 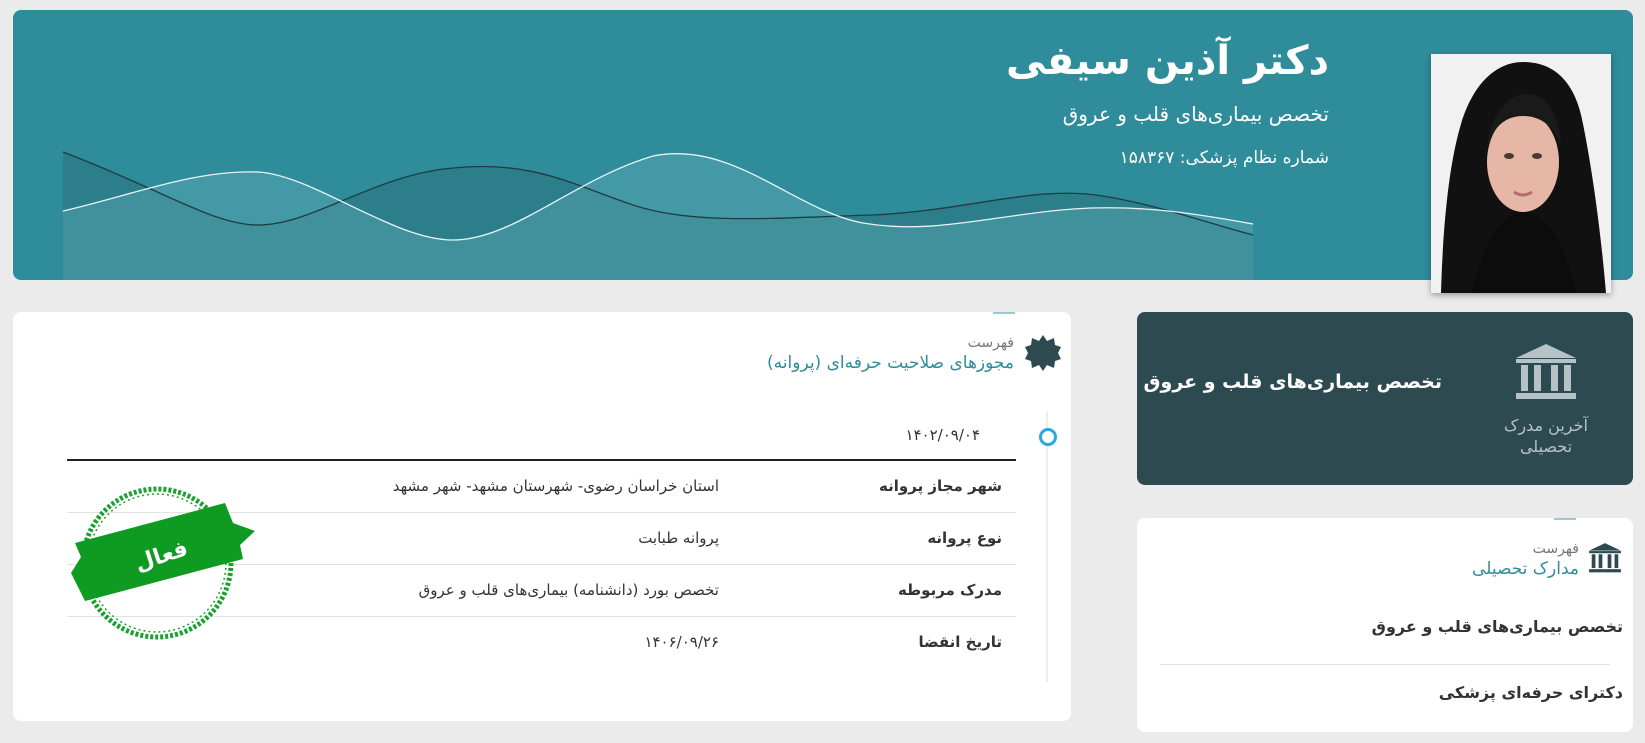 I want to click on license-row-value: پروانه طبابت, so click(x=678, y=538).